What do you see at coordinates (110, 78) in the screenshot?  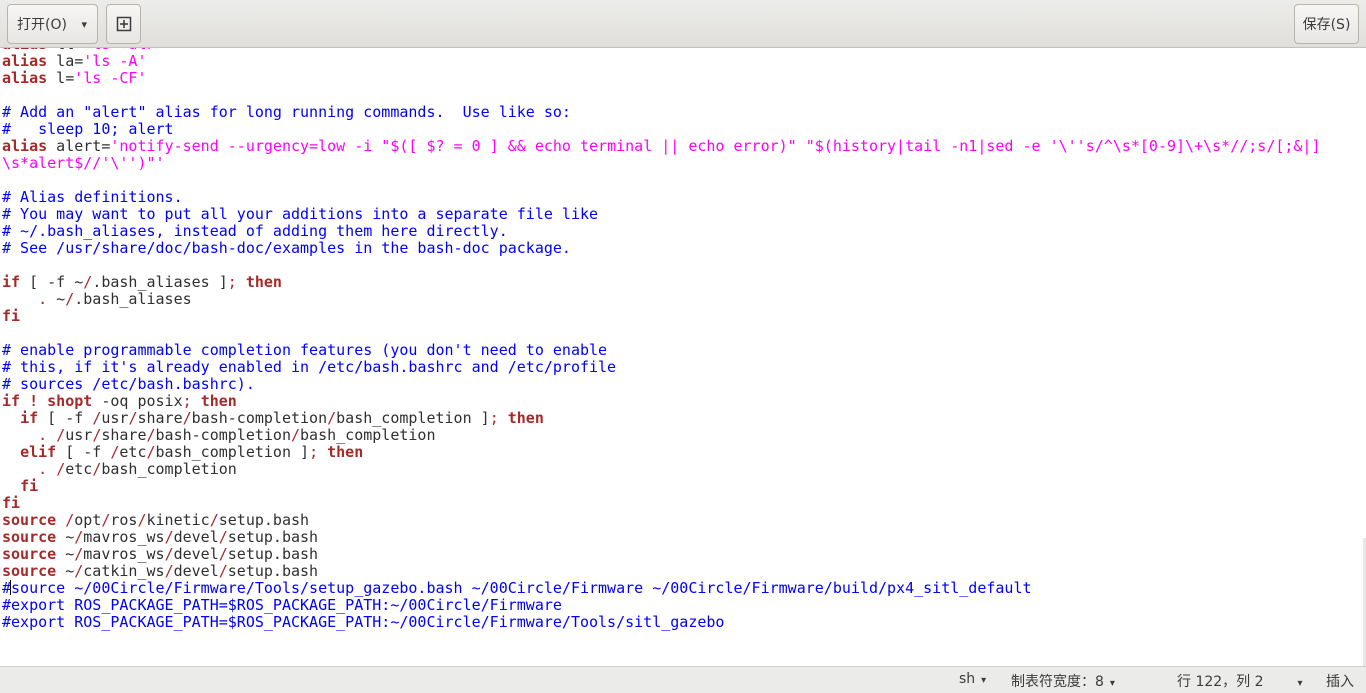 I see `code-token: 'ls -CF'` at bounding box center [110, 78].